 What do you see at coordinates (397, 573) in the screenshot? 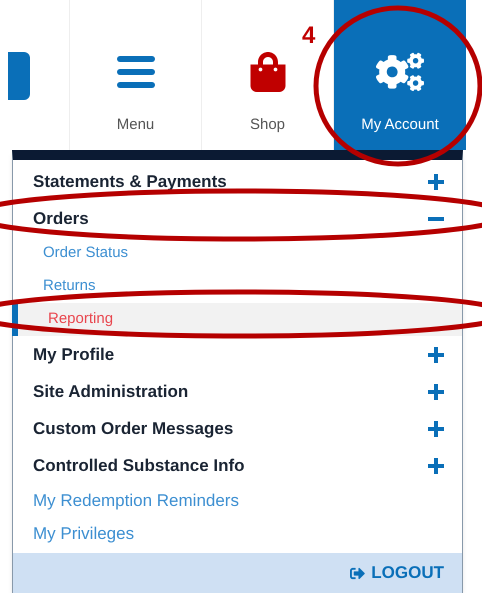
I see `logout-button: LOGOUT` at bounding box center [397, 573].